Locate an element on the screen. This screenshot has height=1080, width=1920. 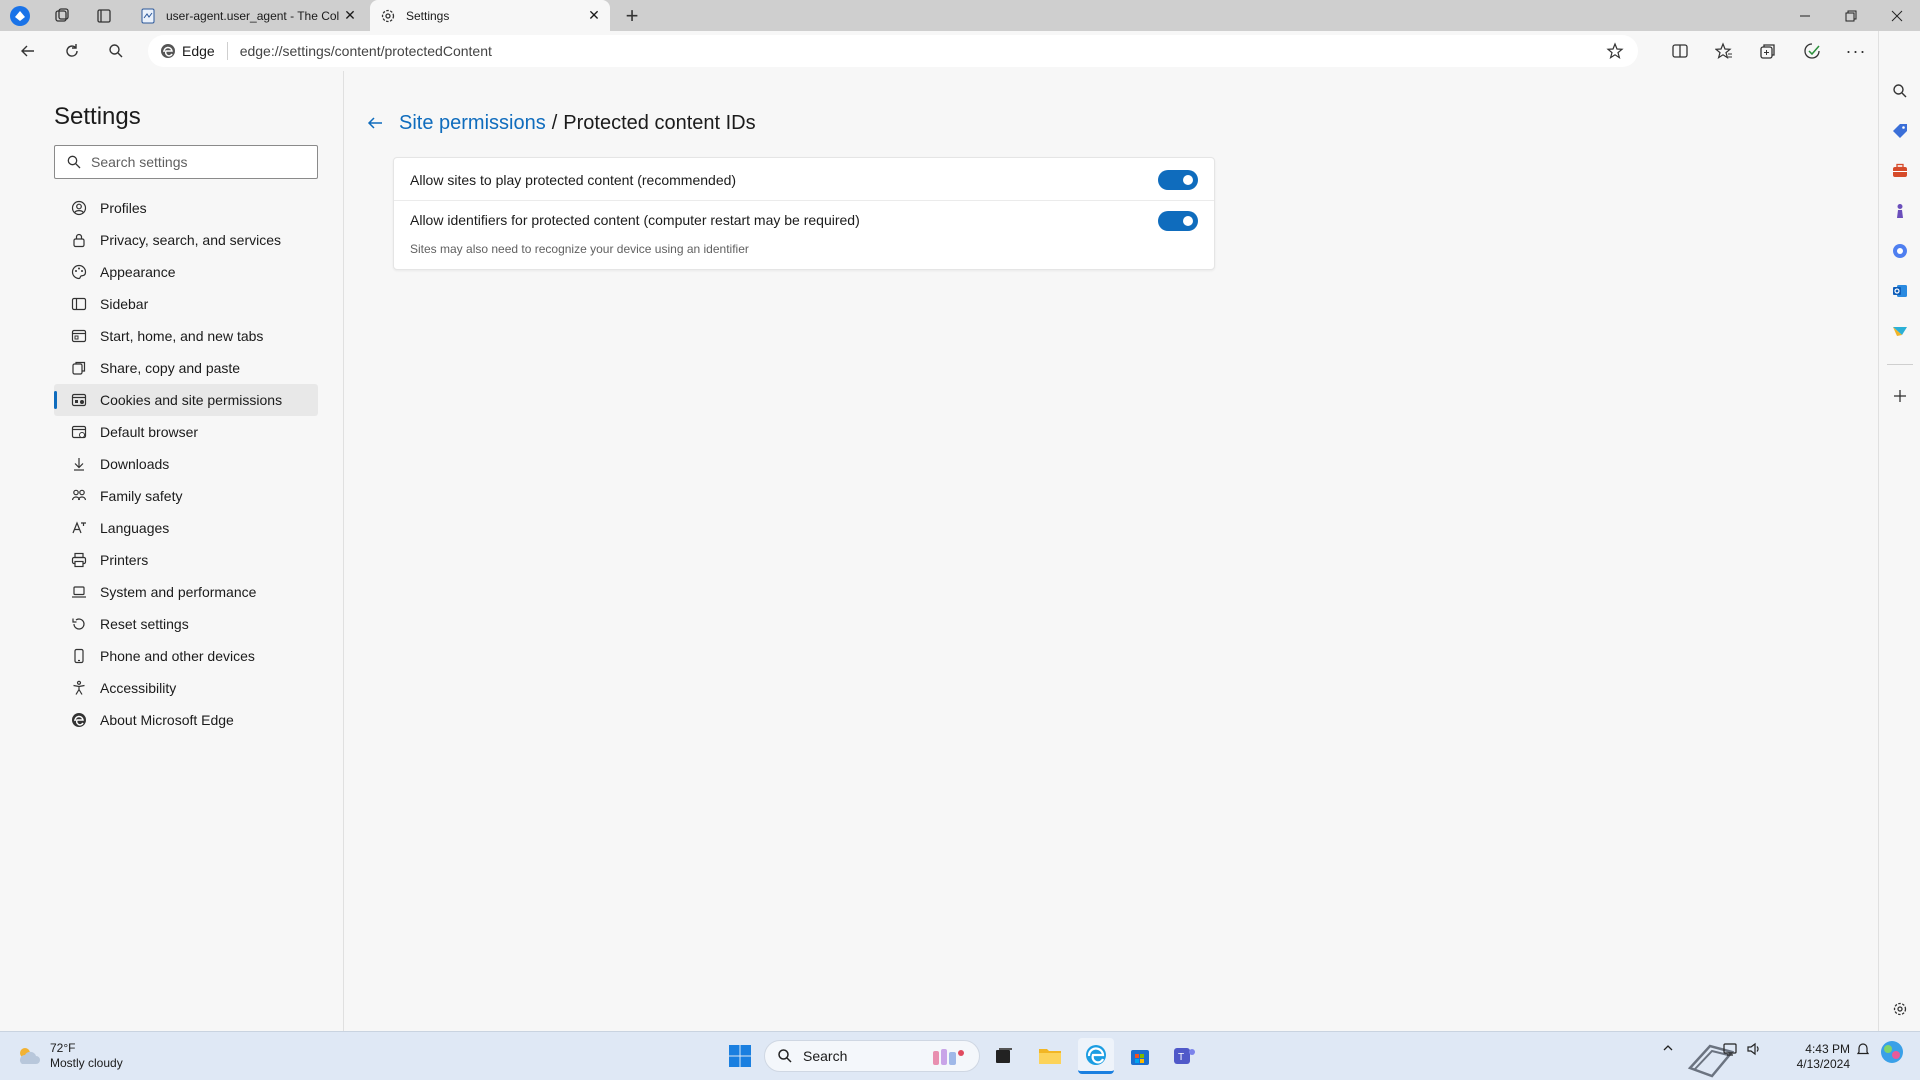
nav-item-default-browser: Default browser is located at coordinates (186, 432).